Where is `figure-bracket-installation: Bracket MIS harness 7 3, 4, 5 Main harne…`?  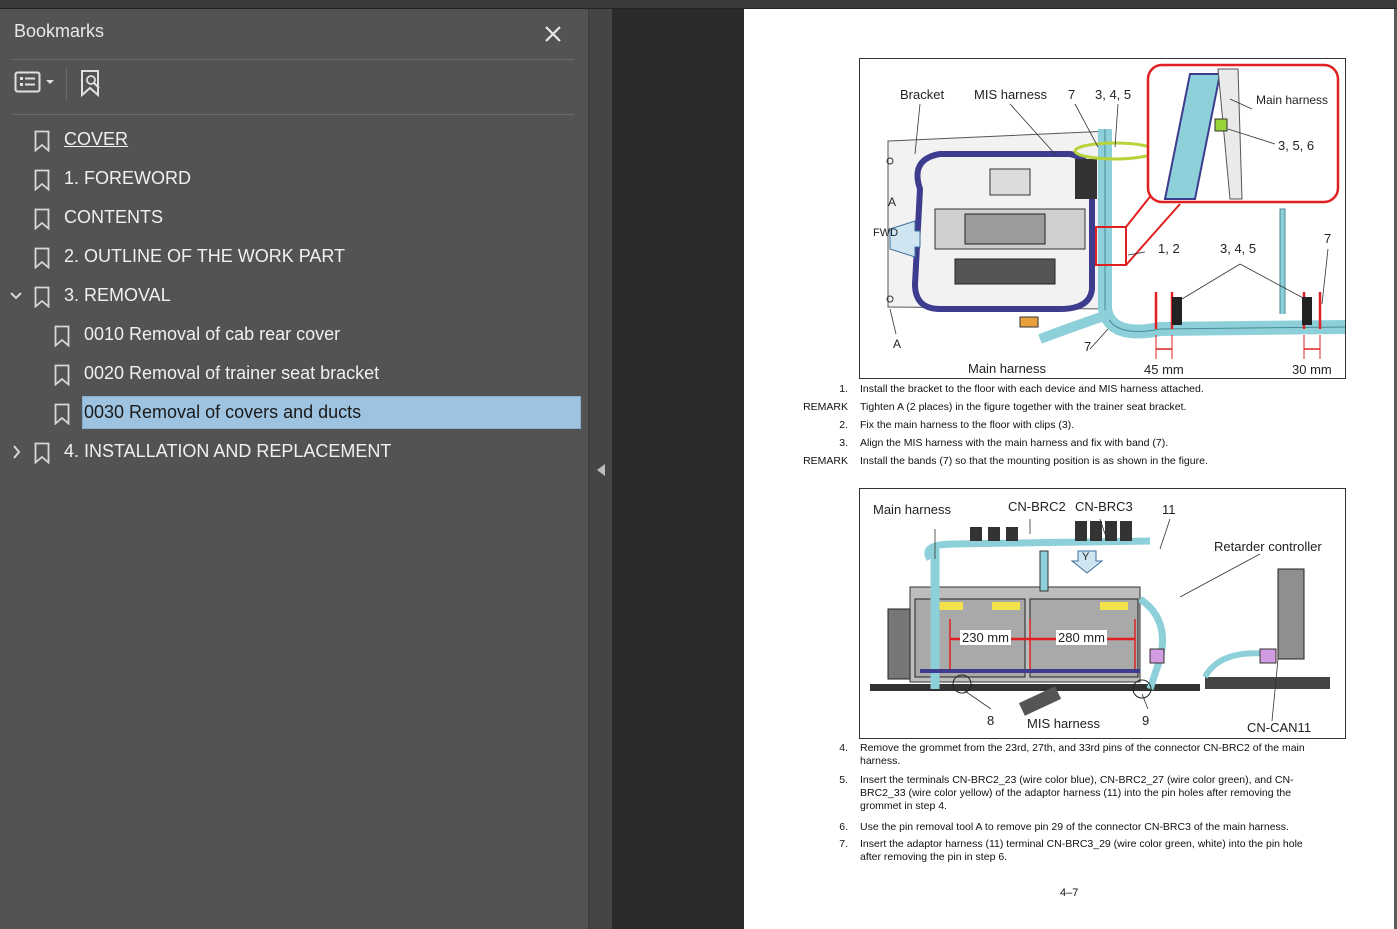 figure-bracket-installation: Bracket MIS harness 7 3, 4, 5 Main harne… is located at coordinates (1102, 218).